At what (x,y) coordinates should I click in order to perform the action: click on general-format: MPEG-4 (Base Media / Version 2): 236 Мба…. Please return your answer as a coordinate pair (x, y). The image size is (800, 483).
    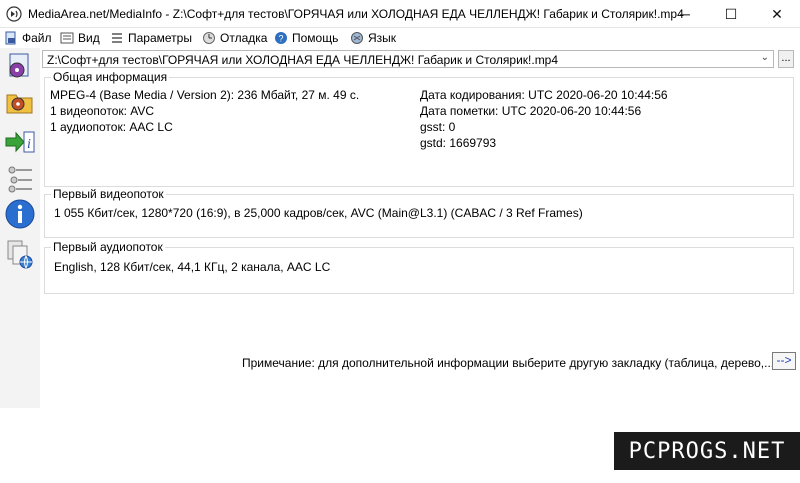
    Looking at the image, I should click on (205, 95).